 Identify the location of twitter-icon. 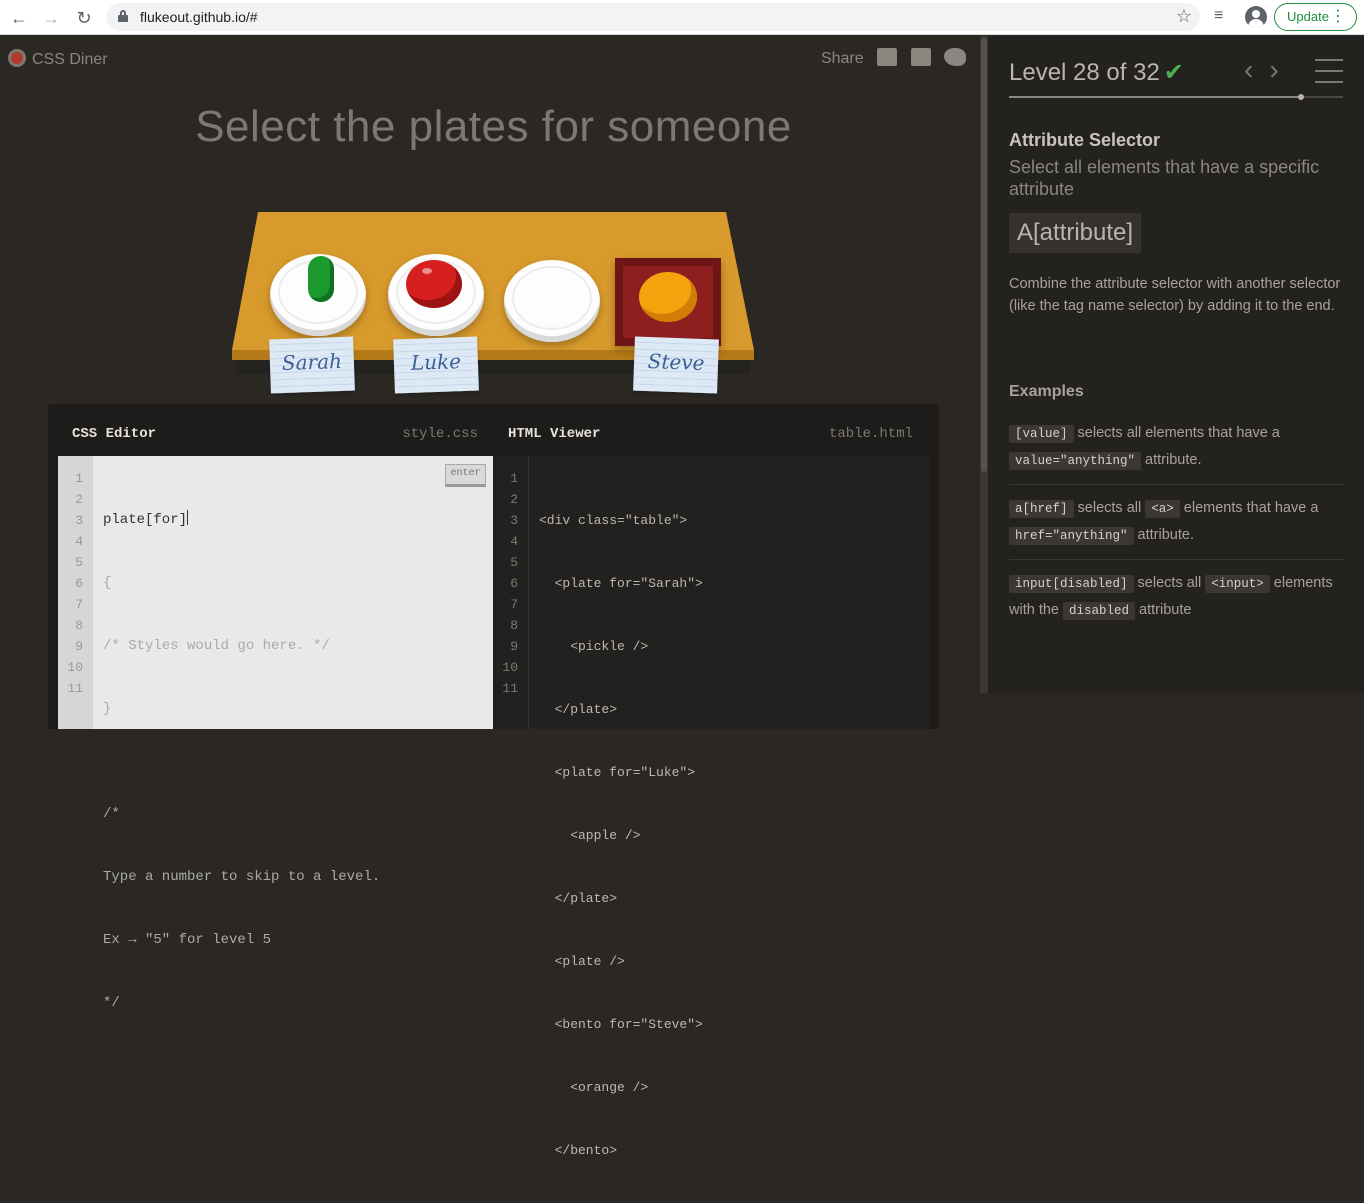
(955, 57).